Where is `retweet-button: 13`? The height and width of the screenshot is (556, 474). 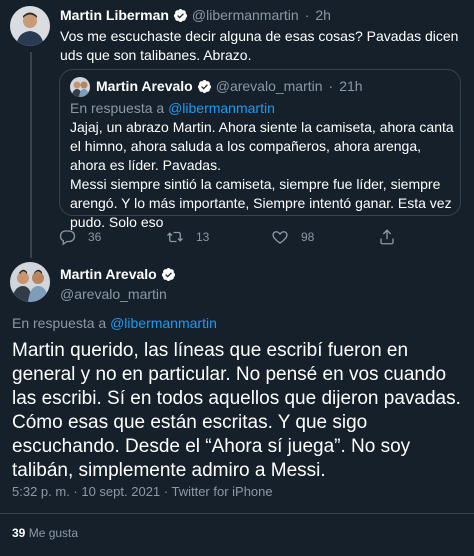
retweet-button: 13 is located at coordinates (187, 237).